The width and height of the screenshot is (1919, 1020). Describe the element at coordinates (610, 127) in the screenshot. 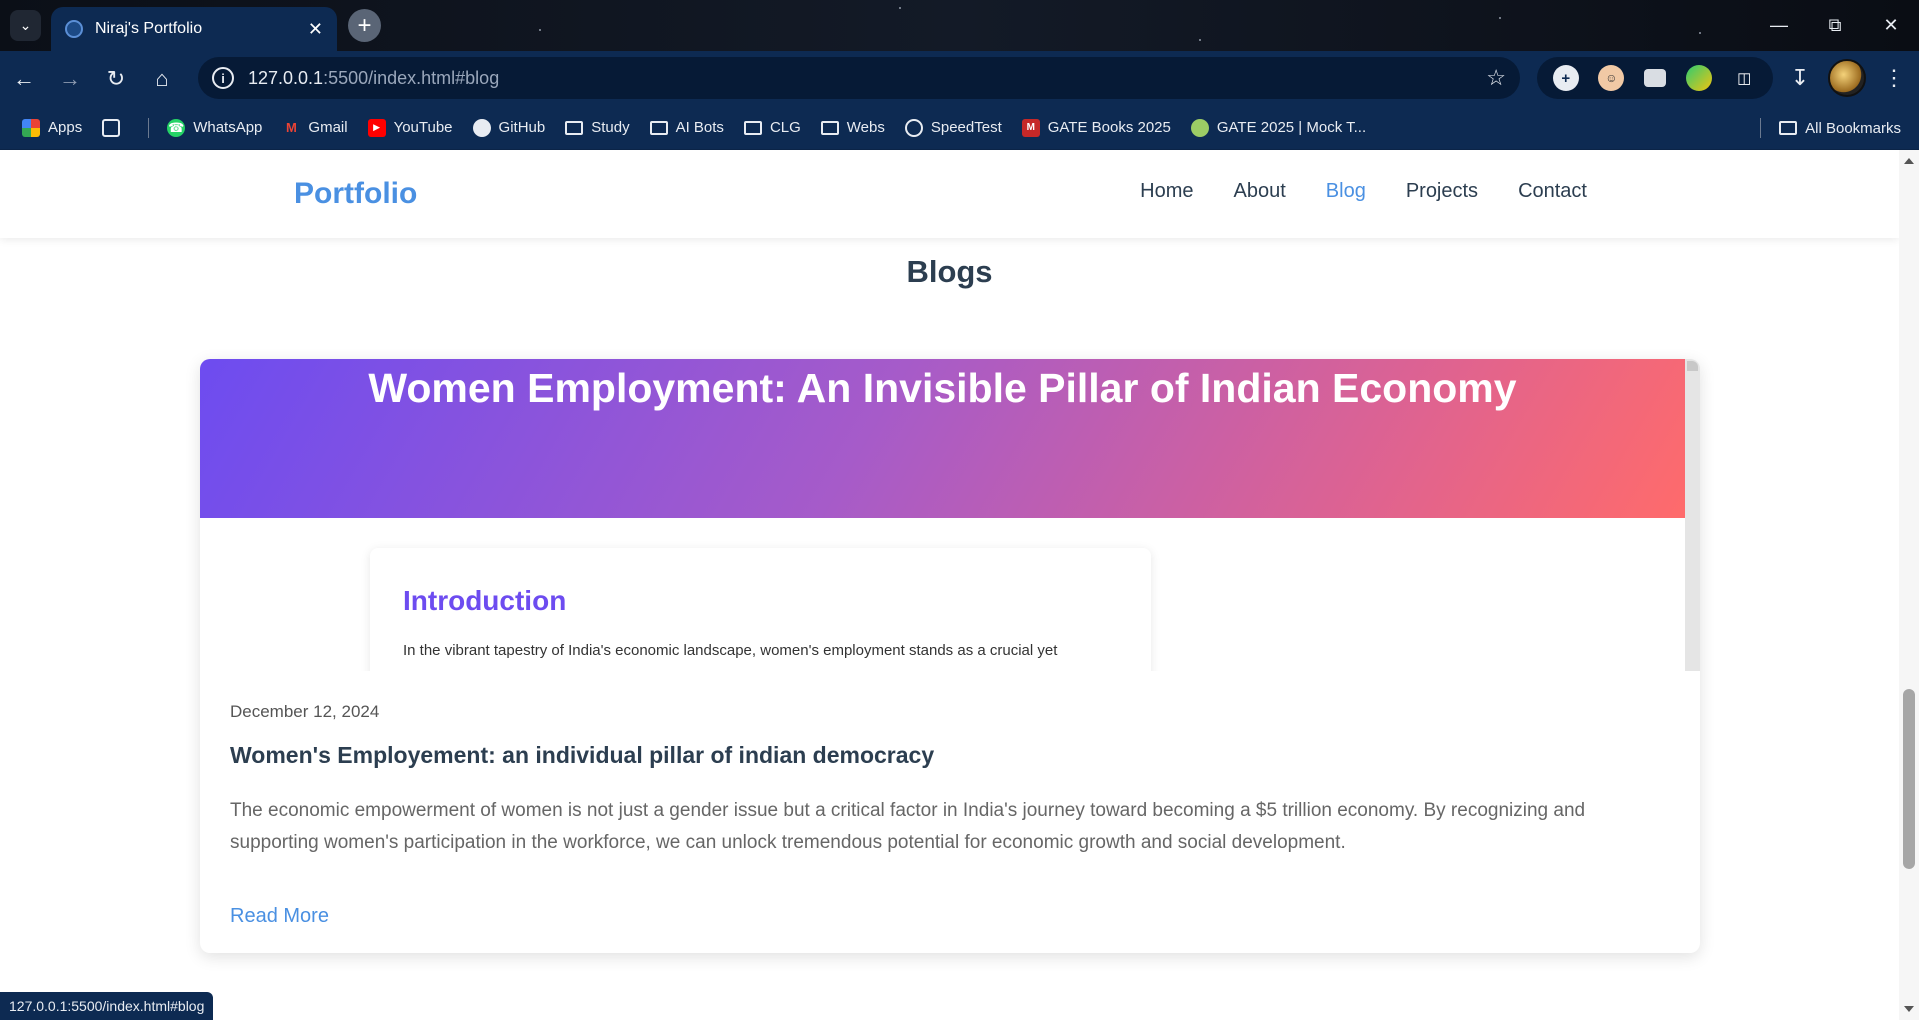

I see `bookmark-label: Study` at that location.